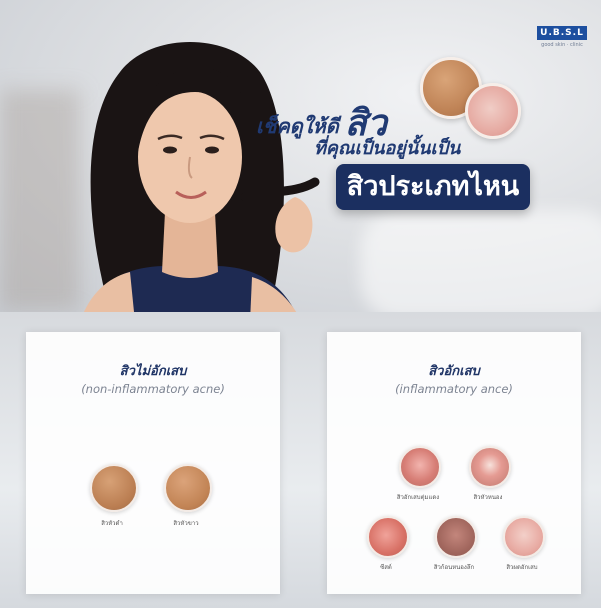 This screenshot has width=601, height=608. Describe the element at coordinates (562, 45) in the screenshot. I see `brand-tagline: good skin · clinic` at that location.